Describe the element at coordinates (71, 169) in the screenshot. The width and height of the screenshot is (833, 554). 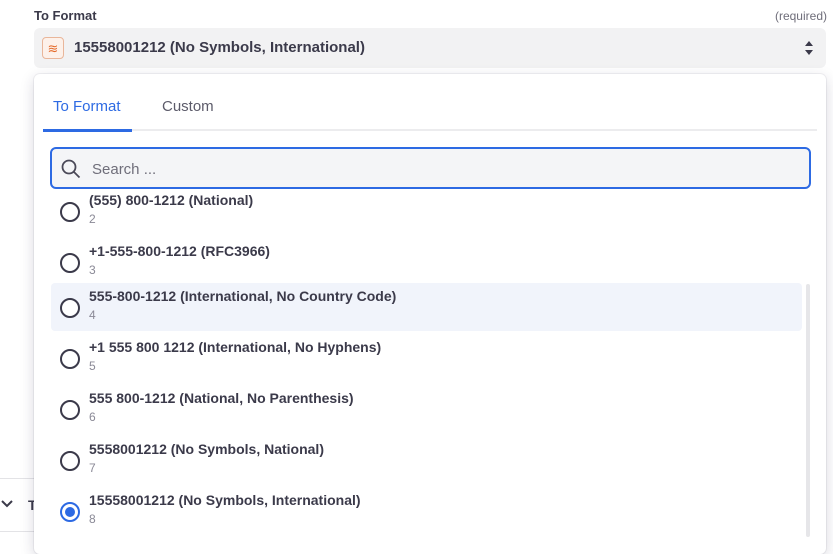
I see `search-icon` at that location.